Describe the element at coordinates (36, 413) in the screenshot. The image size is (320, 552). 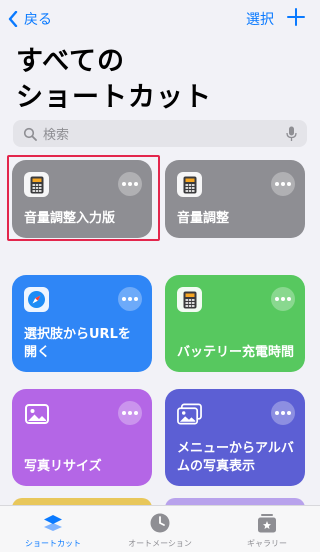
I see `photo-icon` at that location.